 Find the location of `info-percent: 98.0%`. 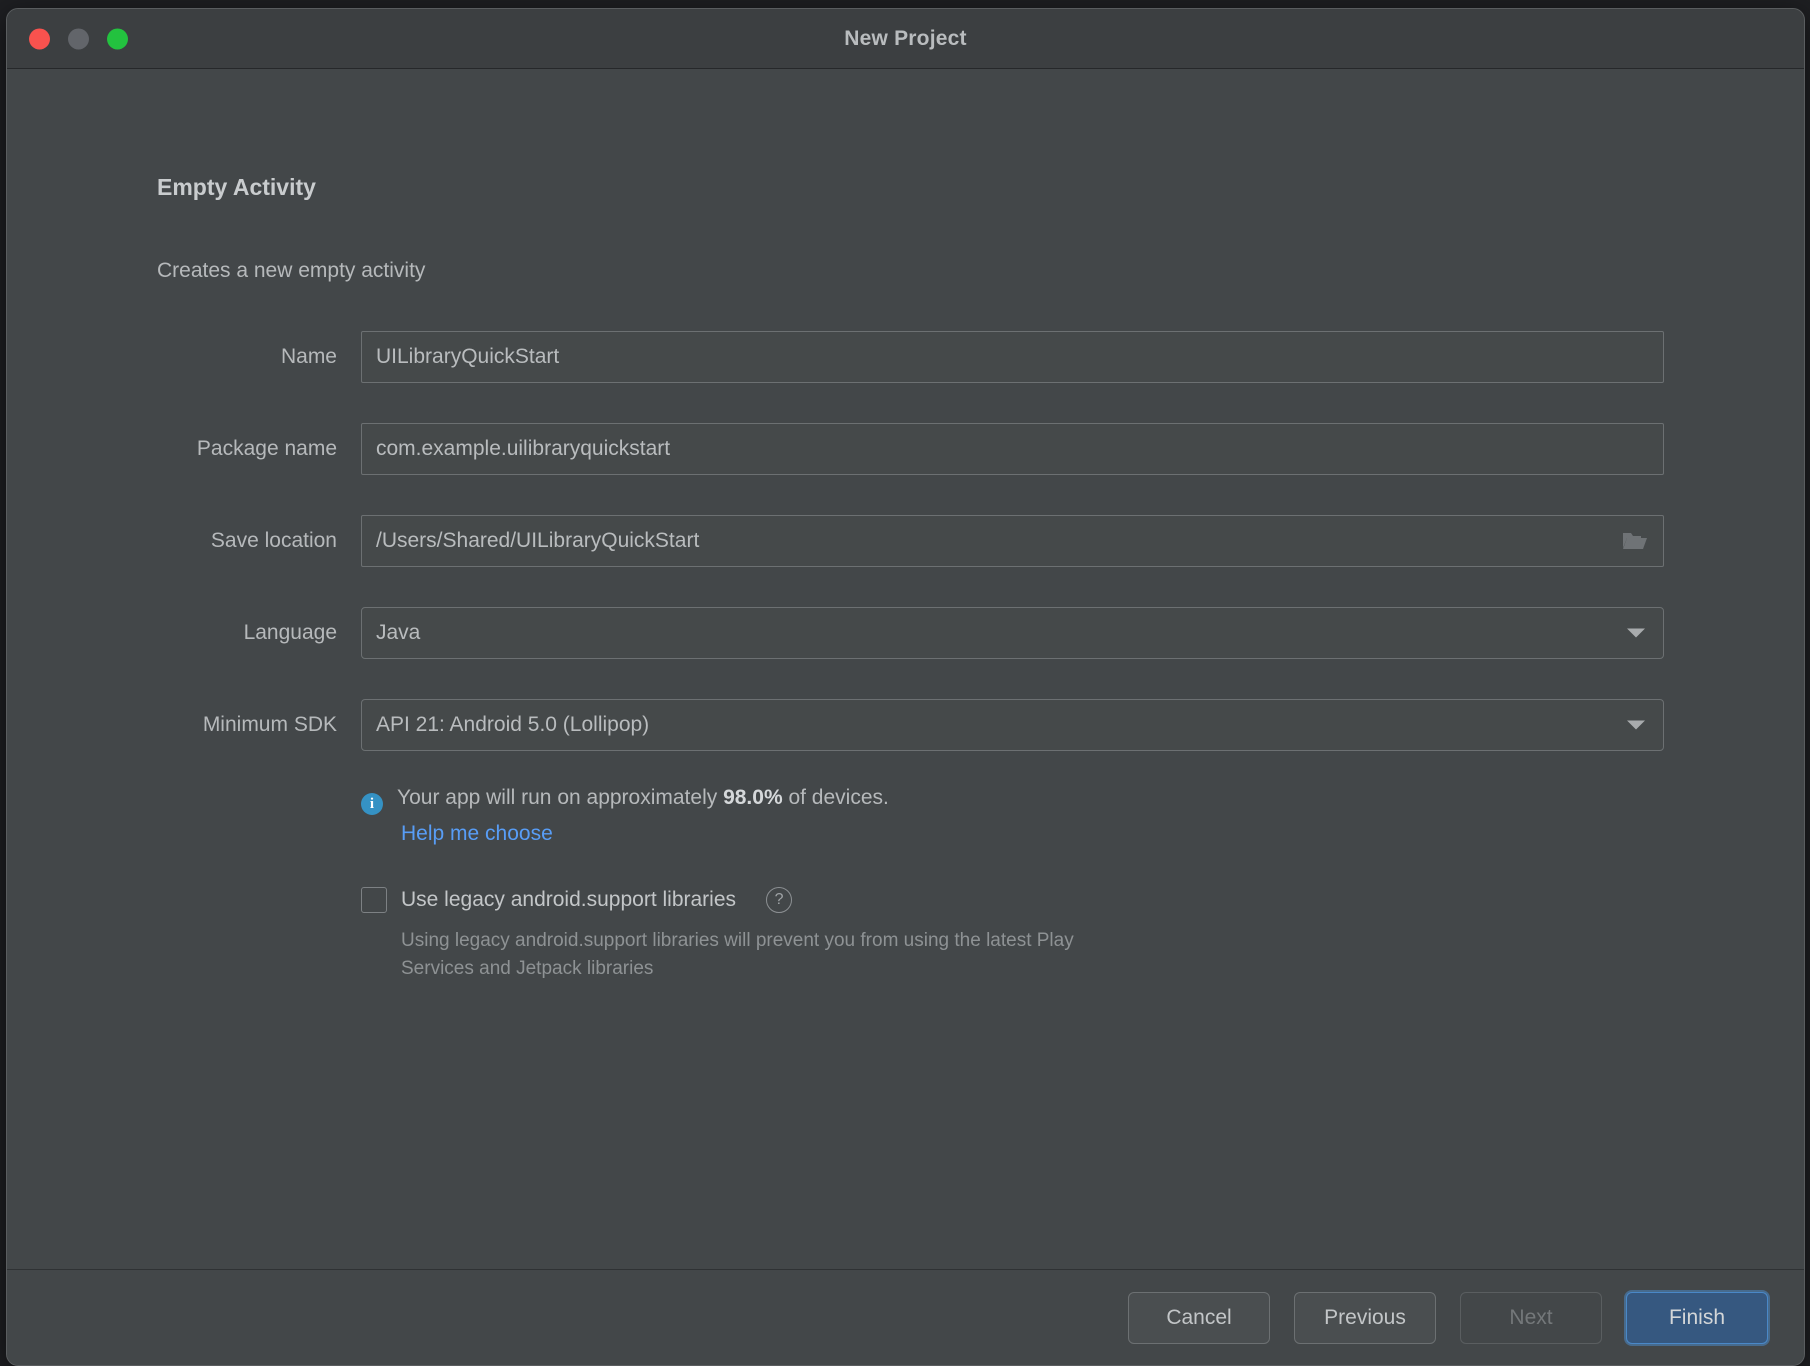

info-percent: 98.0% is located at coordinates (753, 797).